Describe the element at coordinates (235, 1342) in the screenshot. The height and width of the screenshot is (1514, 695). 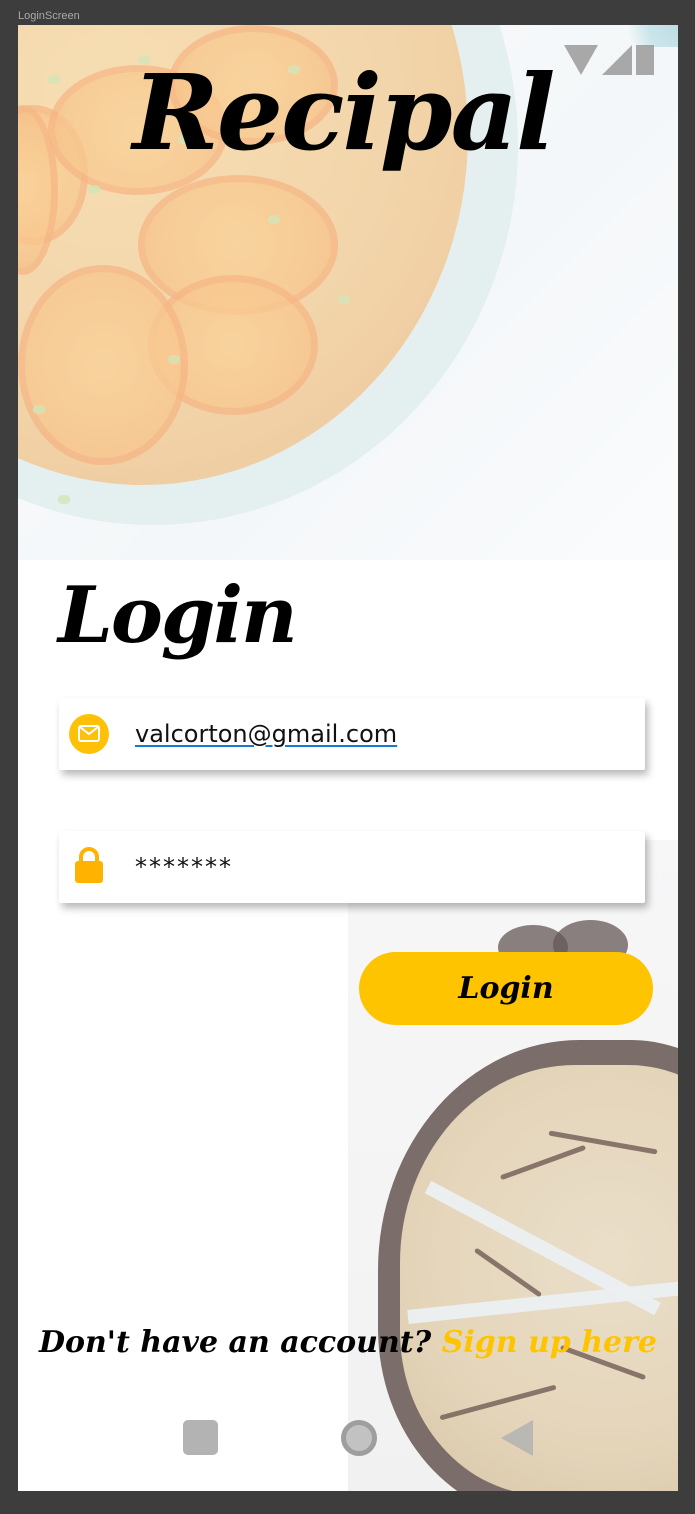
I see `signup-prompt-text: Don't have an account?` at that location.